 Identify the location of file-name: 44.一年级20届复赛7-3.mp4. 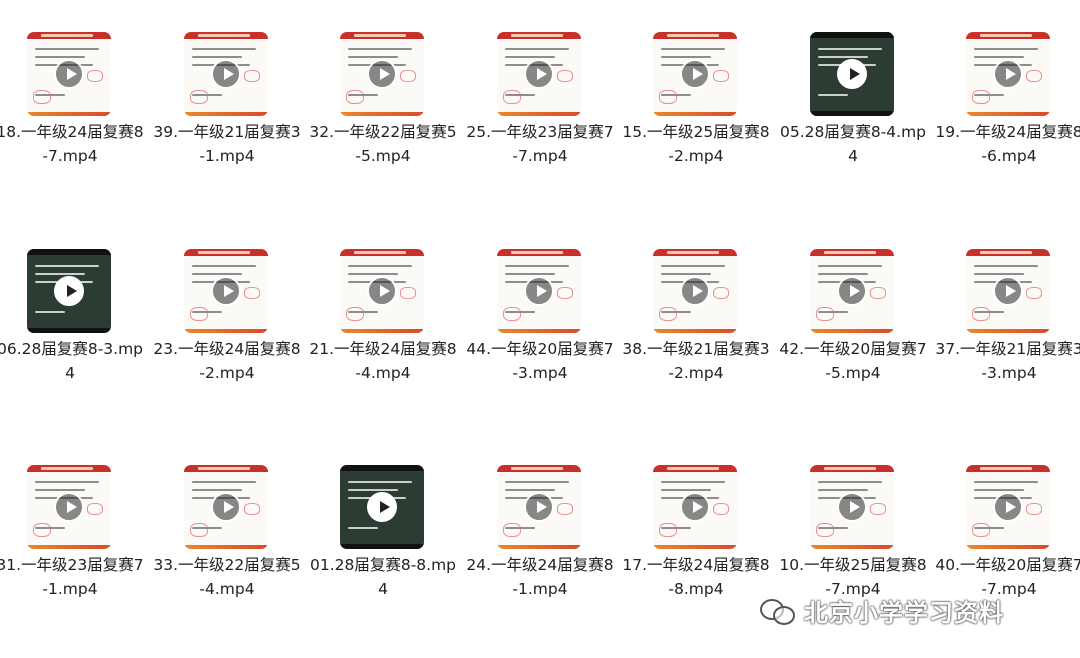
(540, 361).